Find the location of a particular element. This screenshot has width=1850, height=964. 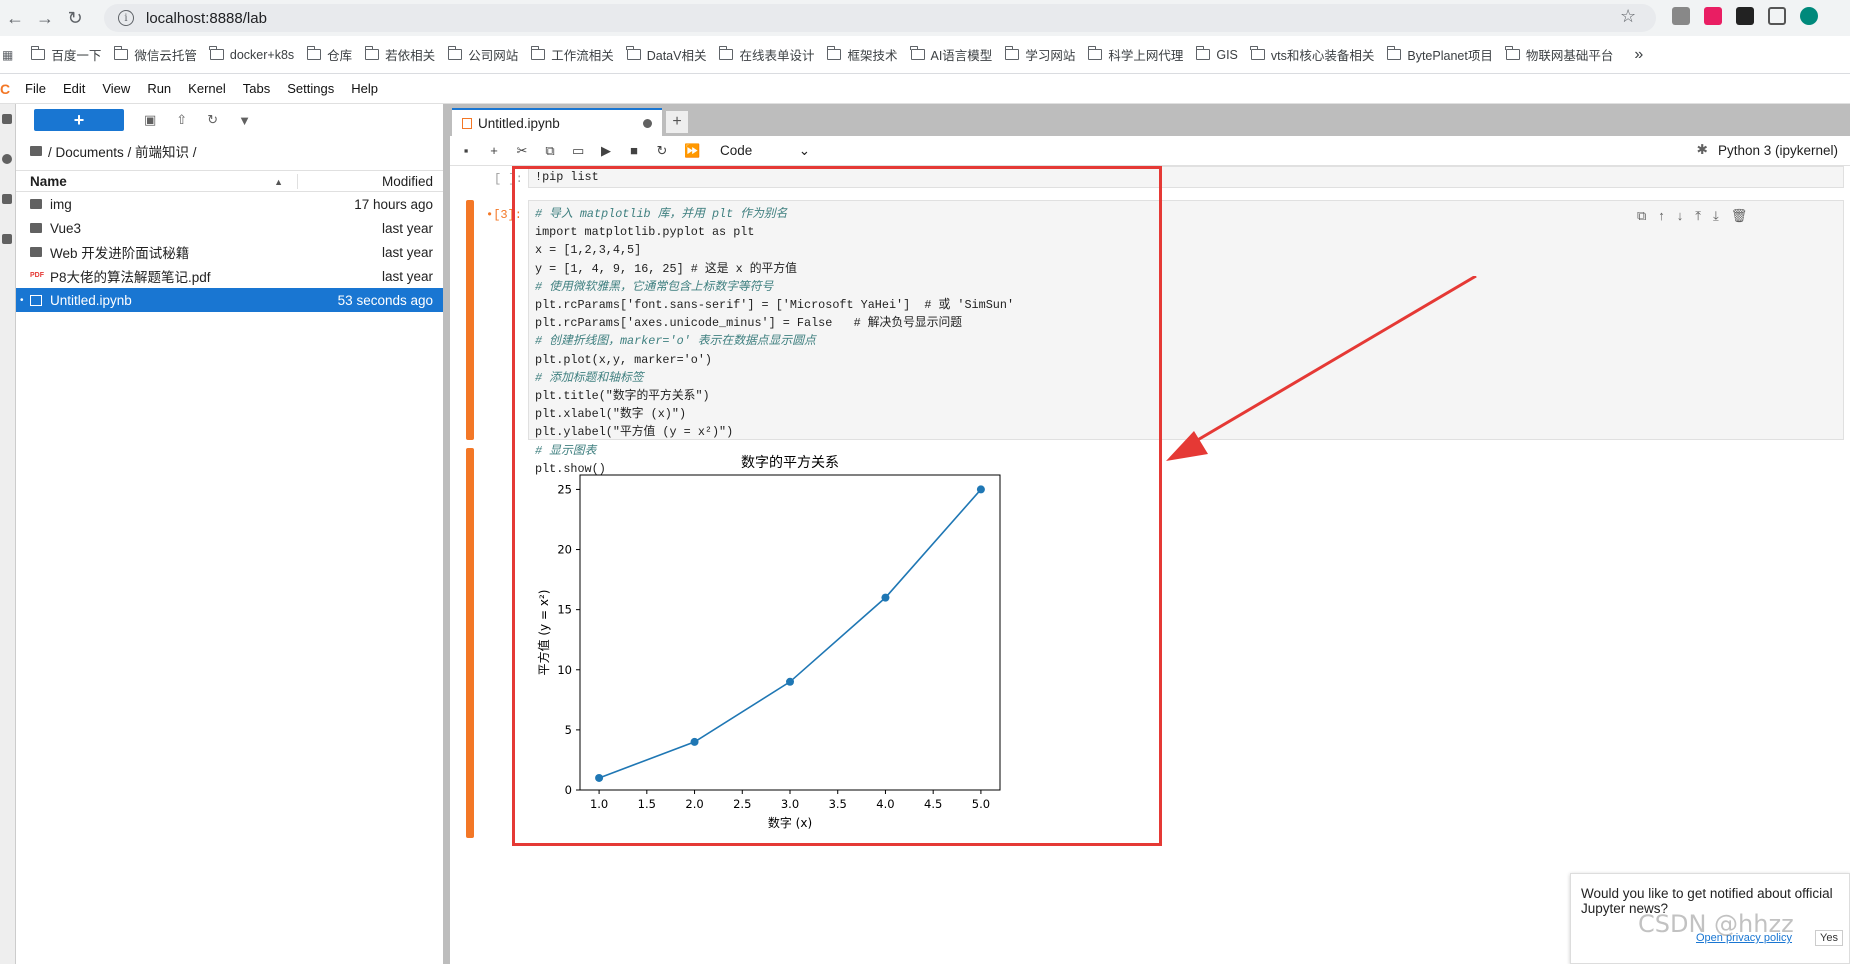

bookmark-label: 公司网站 is located at coordinates (493, 56).